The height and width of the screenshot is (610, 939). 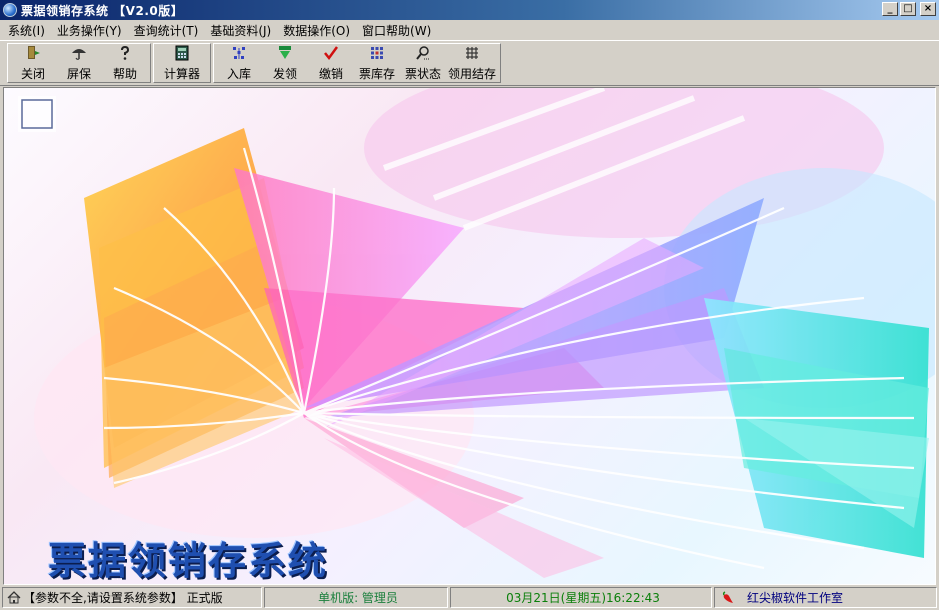 What do you see at coordinates (240, 30) in the screenshot?
I see `menu-basic-data: 基础资料(J)` at bounding box center [240, 30].